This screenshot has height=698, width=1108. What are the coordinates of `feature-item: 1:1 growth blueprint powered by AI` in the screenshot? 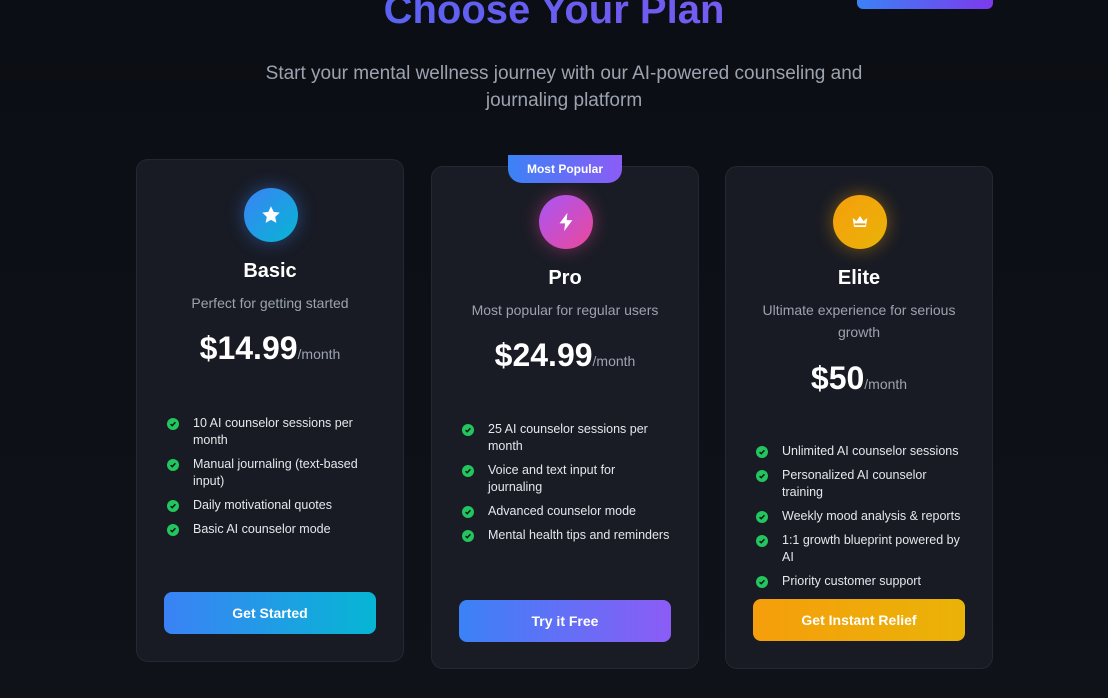 It's located at (861, 549).